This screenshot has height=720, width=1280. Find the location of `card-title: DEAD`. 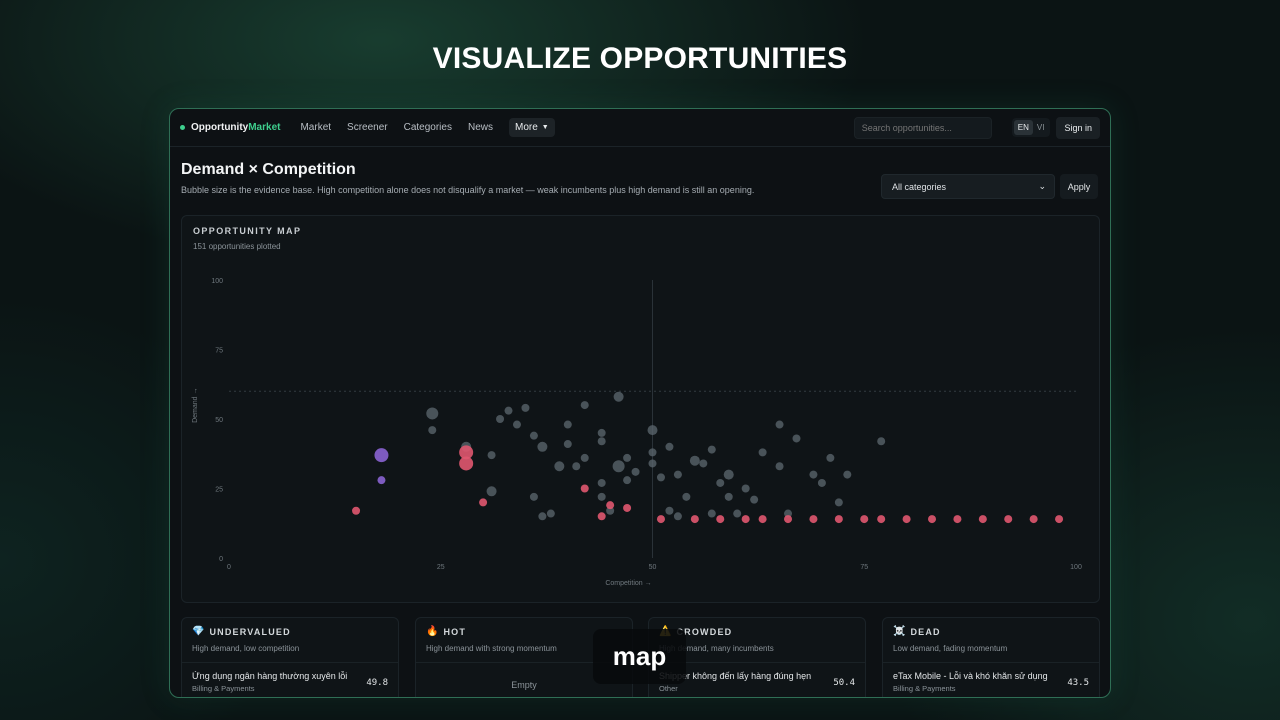

card-title: DEAD is located at coordinates (925, 631).